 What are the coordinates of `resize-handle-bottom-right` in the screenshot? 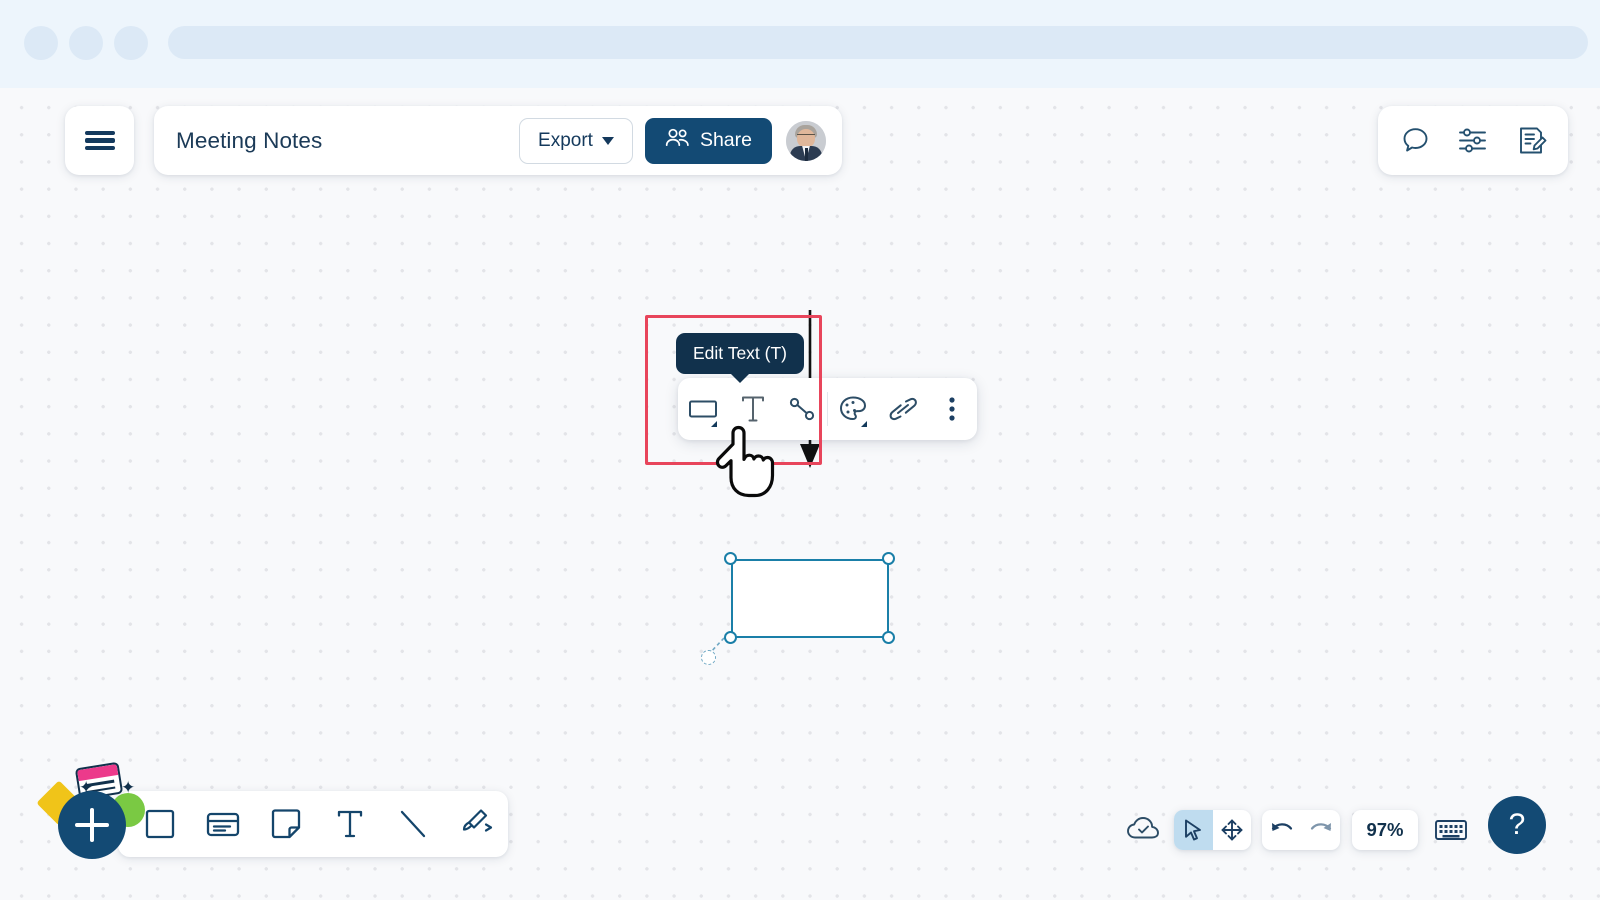 It's located at (888, 637).